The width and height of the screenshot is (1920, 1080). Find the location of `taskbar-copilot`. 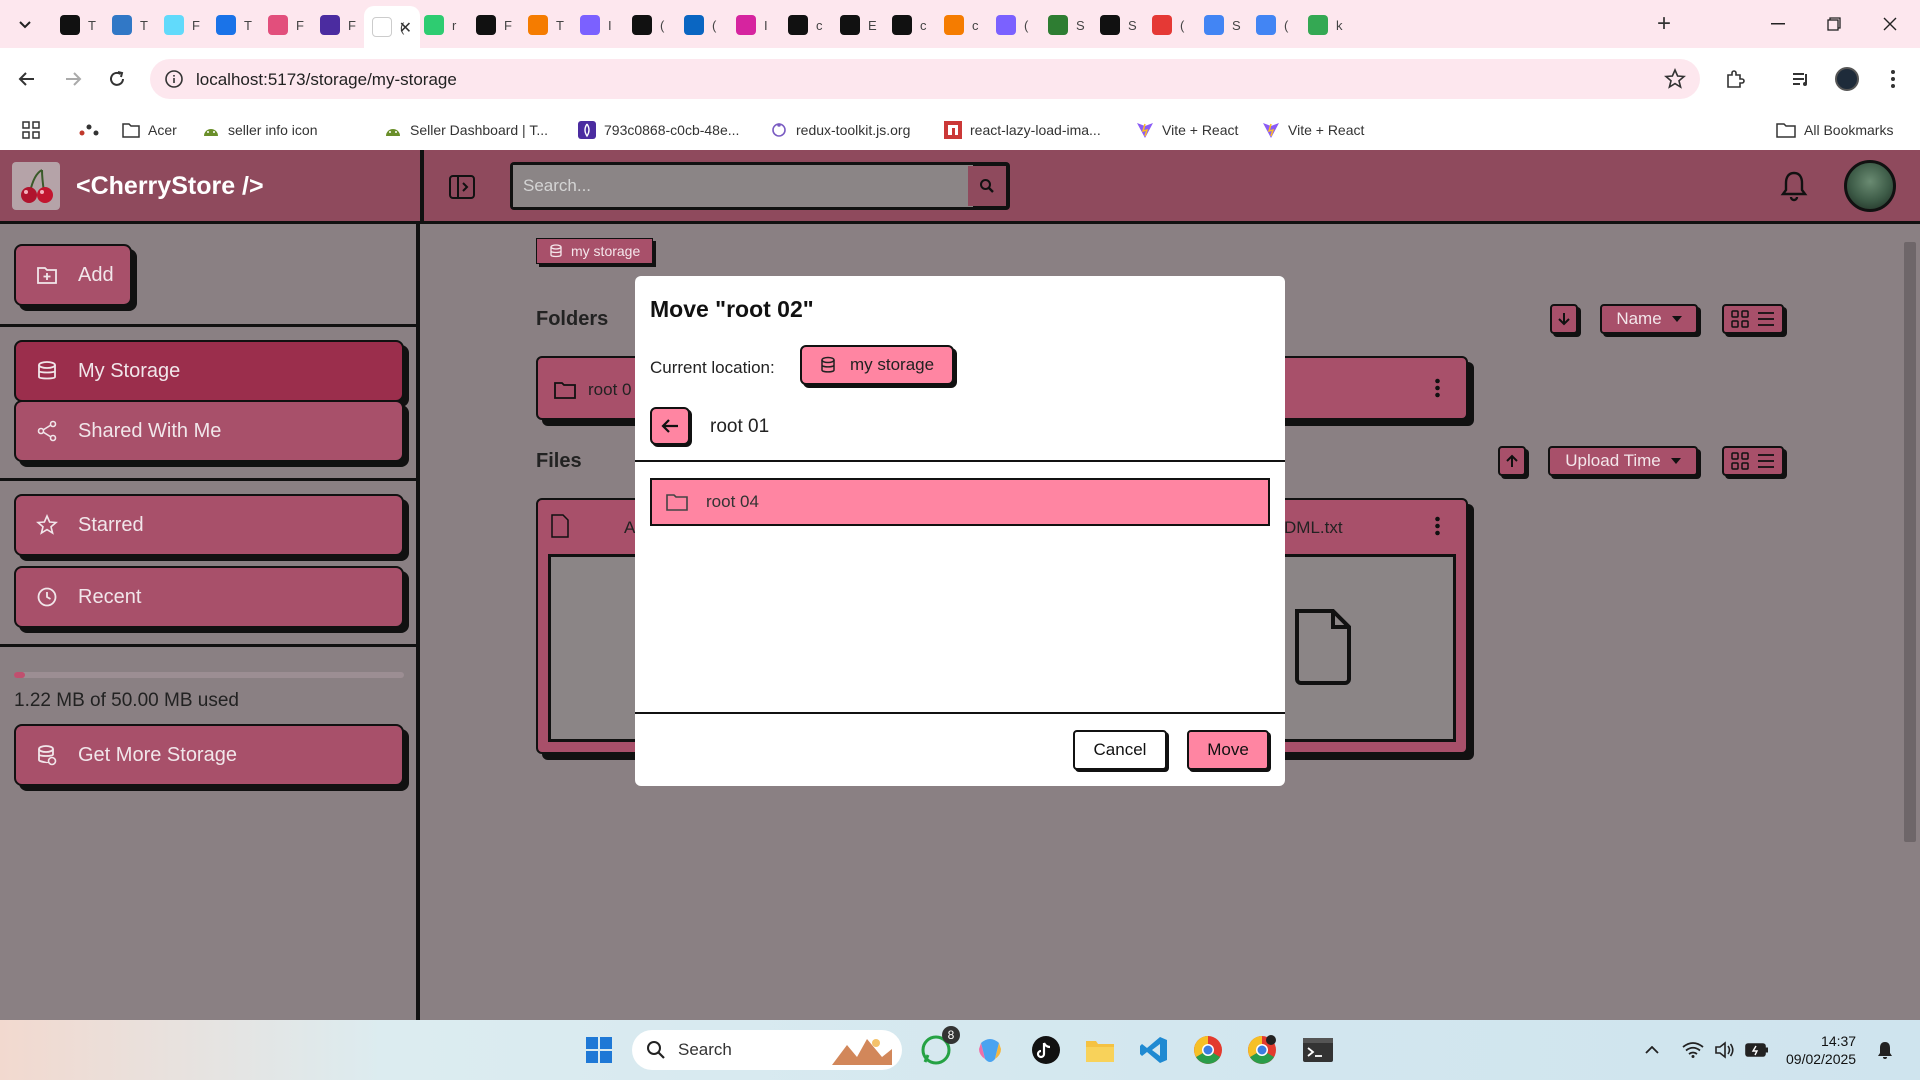

taskbar-copilot is located at coordinates (990, 1050).